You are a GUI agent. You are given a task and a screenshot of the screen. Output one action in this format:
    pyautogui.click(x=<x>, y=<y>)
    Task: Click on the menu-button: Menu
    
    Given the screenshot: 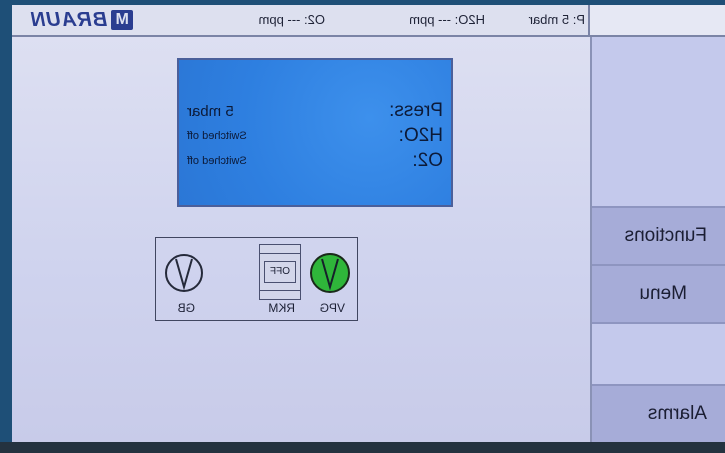 What is the action you would take?
    pyautogui.click(x=658, y=294)
    